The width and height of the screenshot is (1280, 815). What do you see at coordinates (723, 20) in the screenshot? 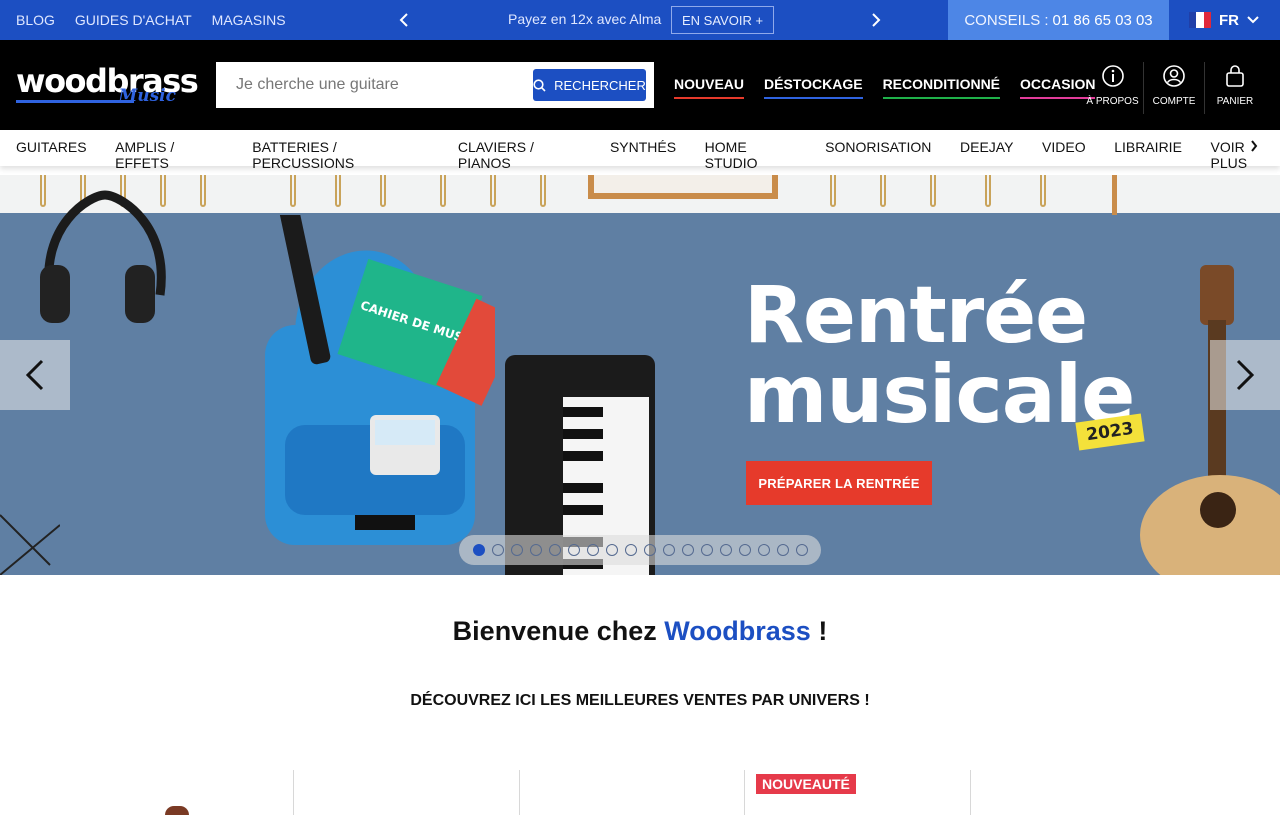
I see `promo-learn-more-button: EN SAVOIR +` at bounding box center [723, 20].